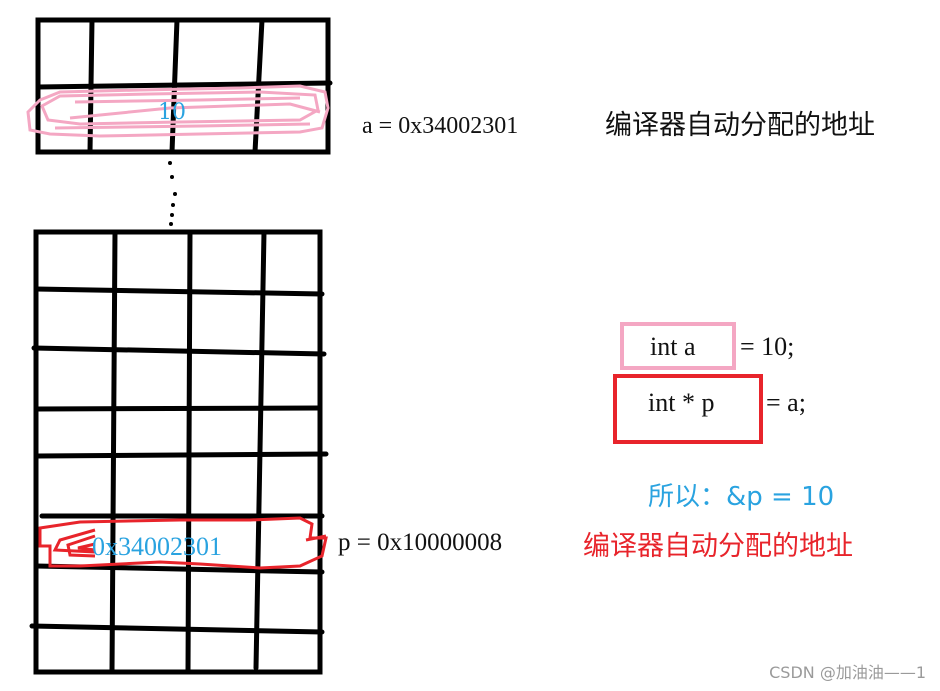 The image size is (940, 691). Describe the element at coordinates (673, 346) in the screenshot. I see `code-line1-boxed: int a` at that location.